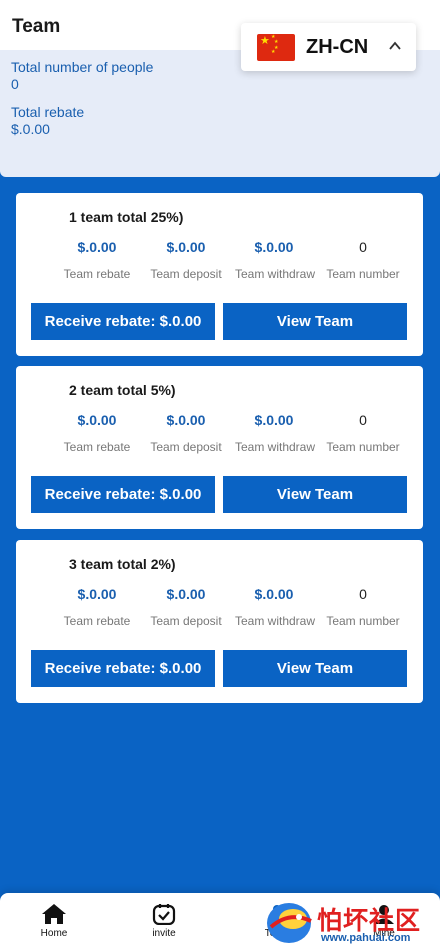  Describe the element at coordinates (337, 47) in the screenshot. I see `language-label: ZH-CN` at that location.